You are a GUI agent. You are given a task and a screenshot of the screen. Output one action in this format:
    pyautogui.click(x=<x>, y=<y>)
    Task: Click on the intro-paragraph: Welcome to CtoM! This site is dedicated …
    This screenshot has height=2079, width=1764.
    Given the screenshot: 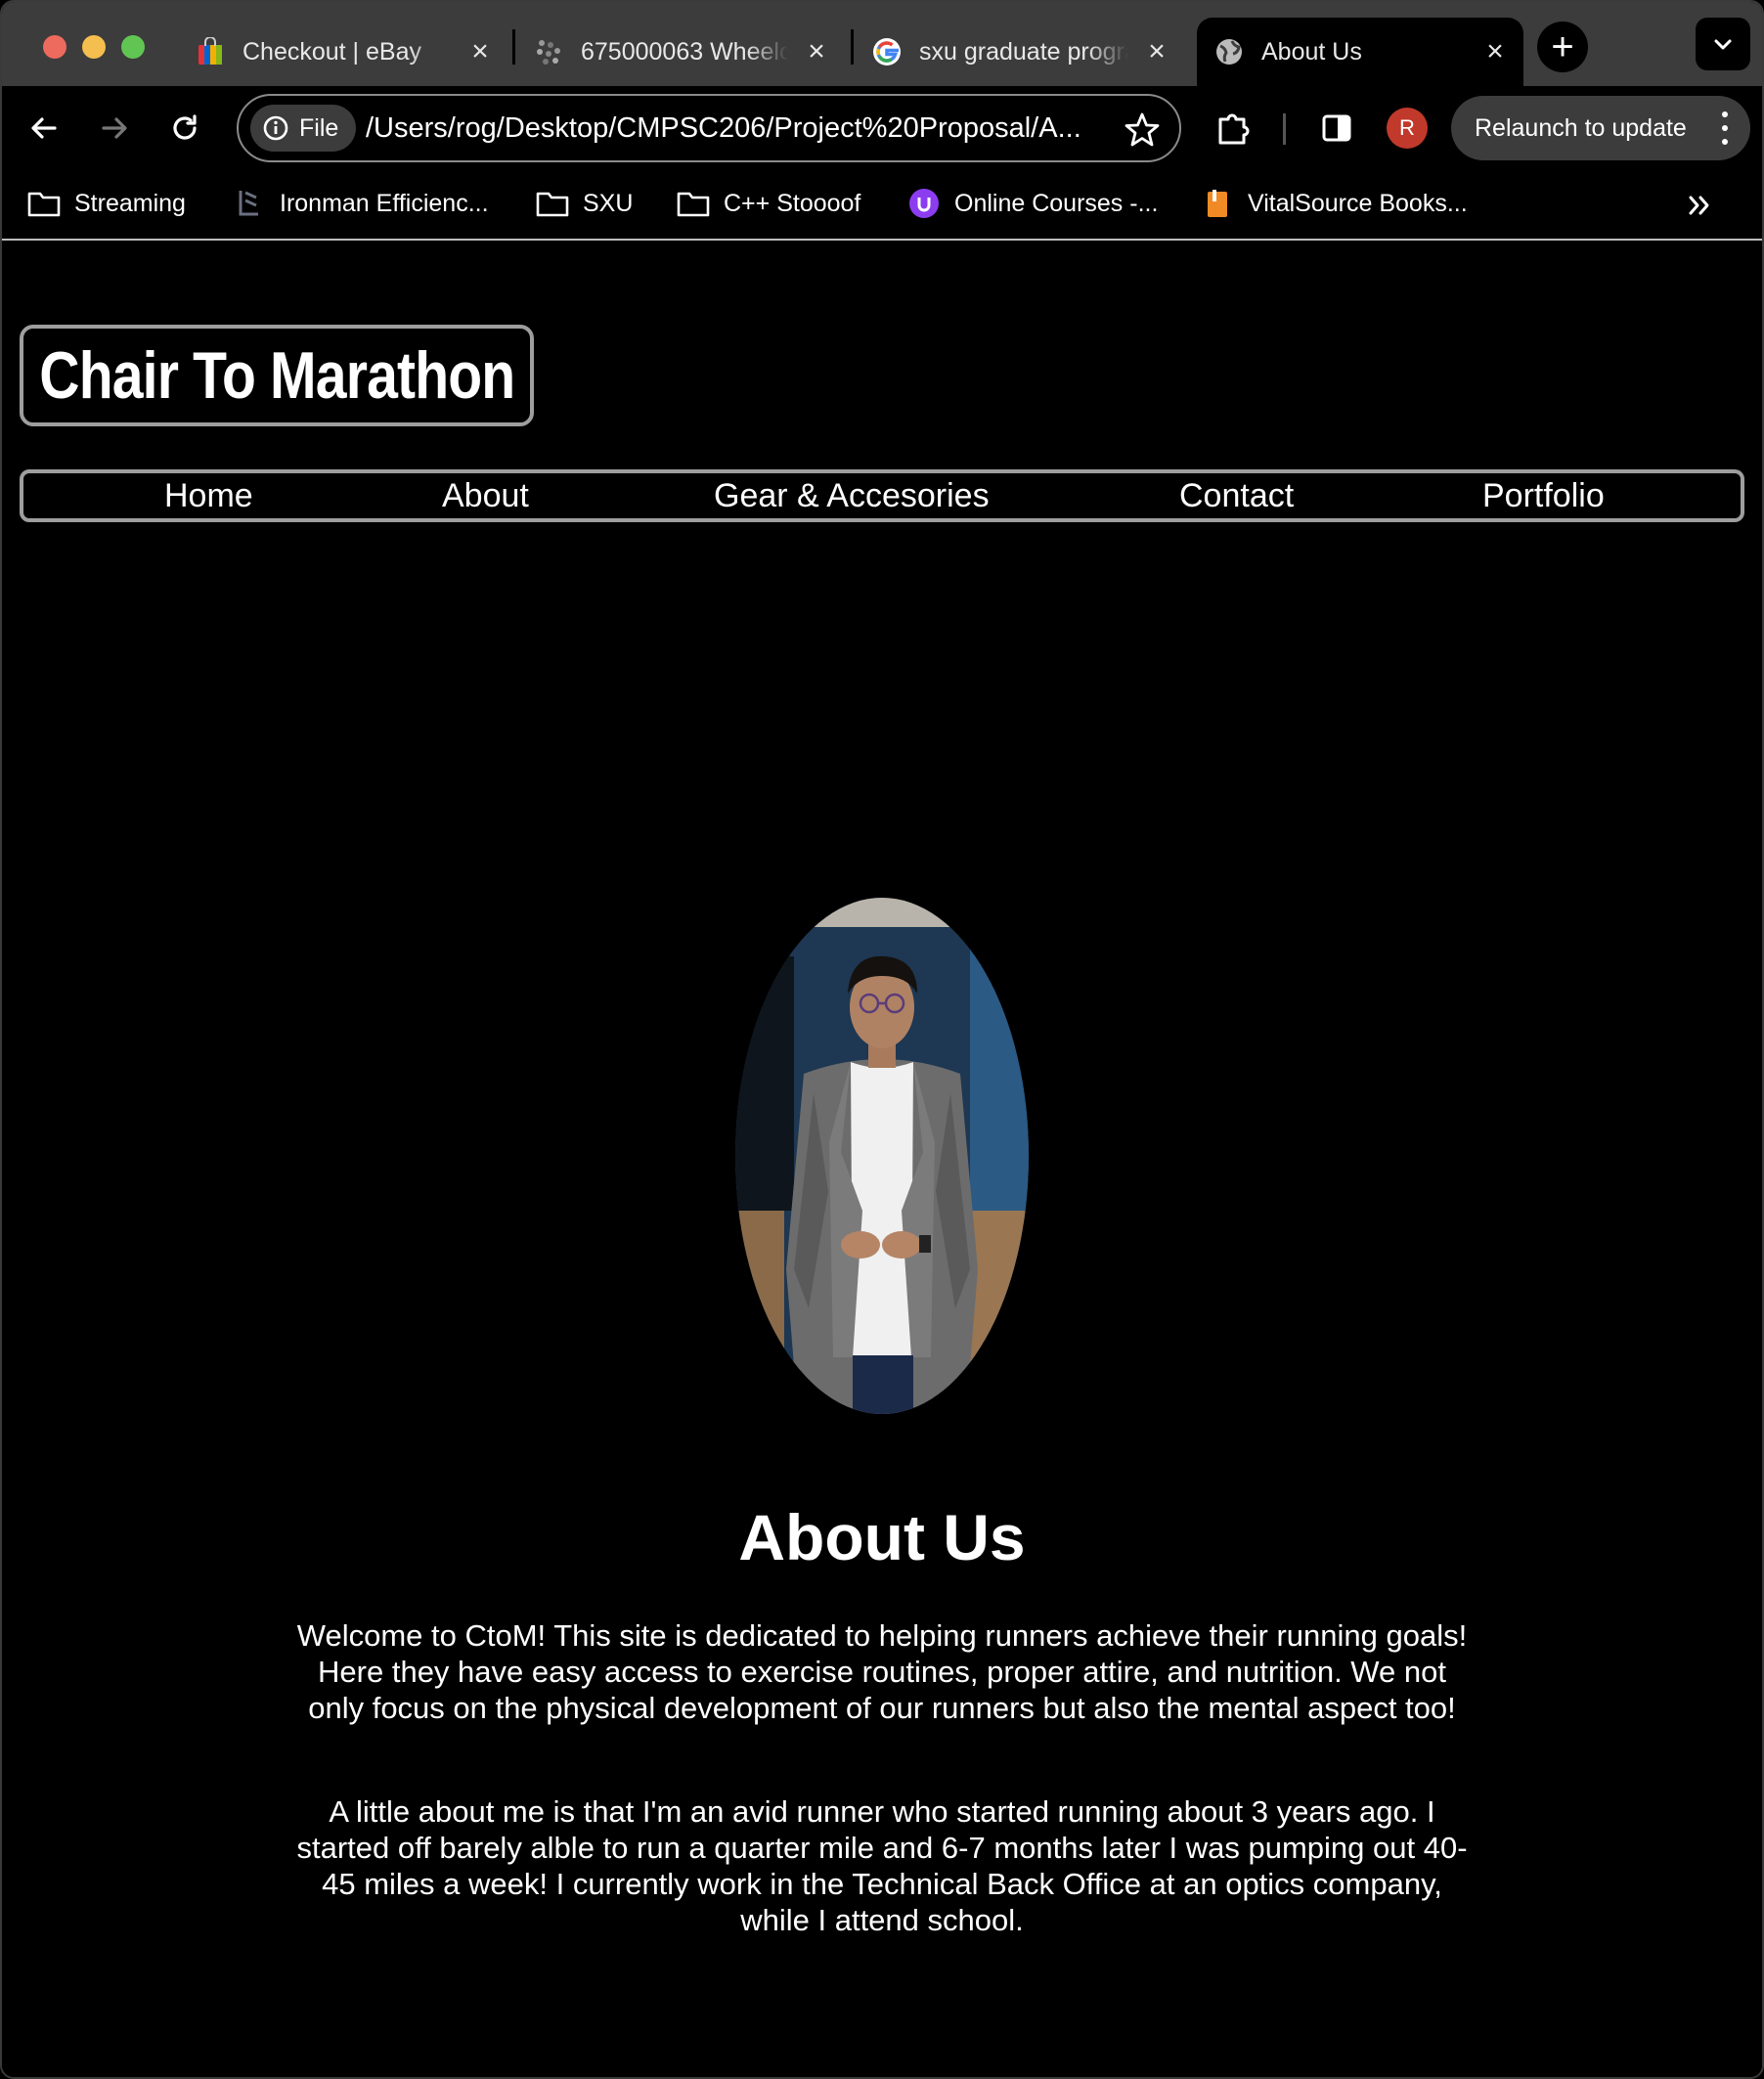 What is the action you would take?
    pyautogui.click(x=882, y=1671)
    